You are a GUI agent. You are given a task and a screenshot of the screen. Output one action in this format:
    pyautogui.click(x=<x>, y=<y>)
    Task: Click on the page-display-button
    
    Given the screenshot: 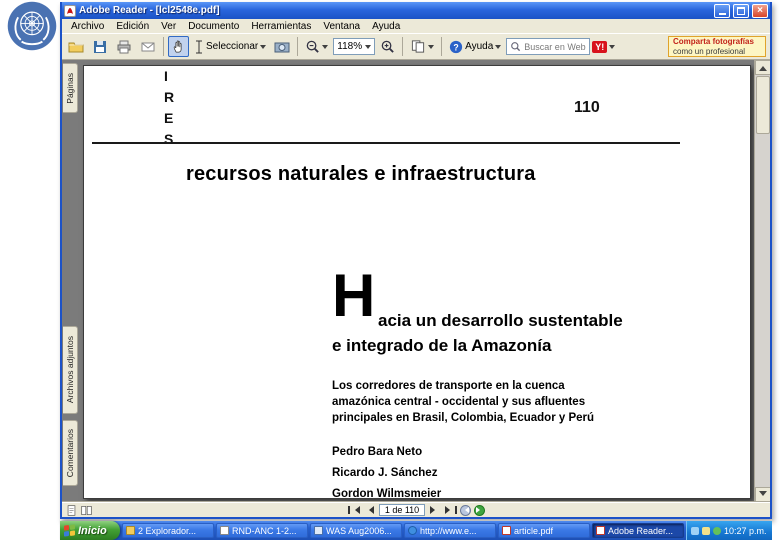 What is the action you would take?
    pyautogui.click(x=422, y=46)
    